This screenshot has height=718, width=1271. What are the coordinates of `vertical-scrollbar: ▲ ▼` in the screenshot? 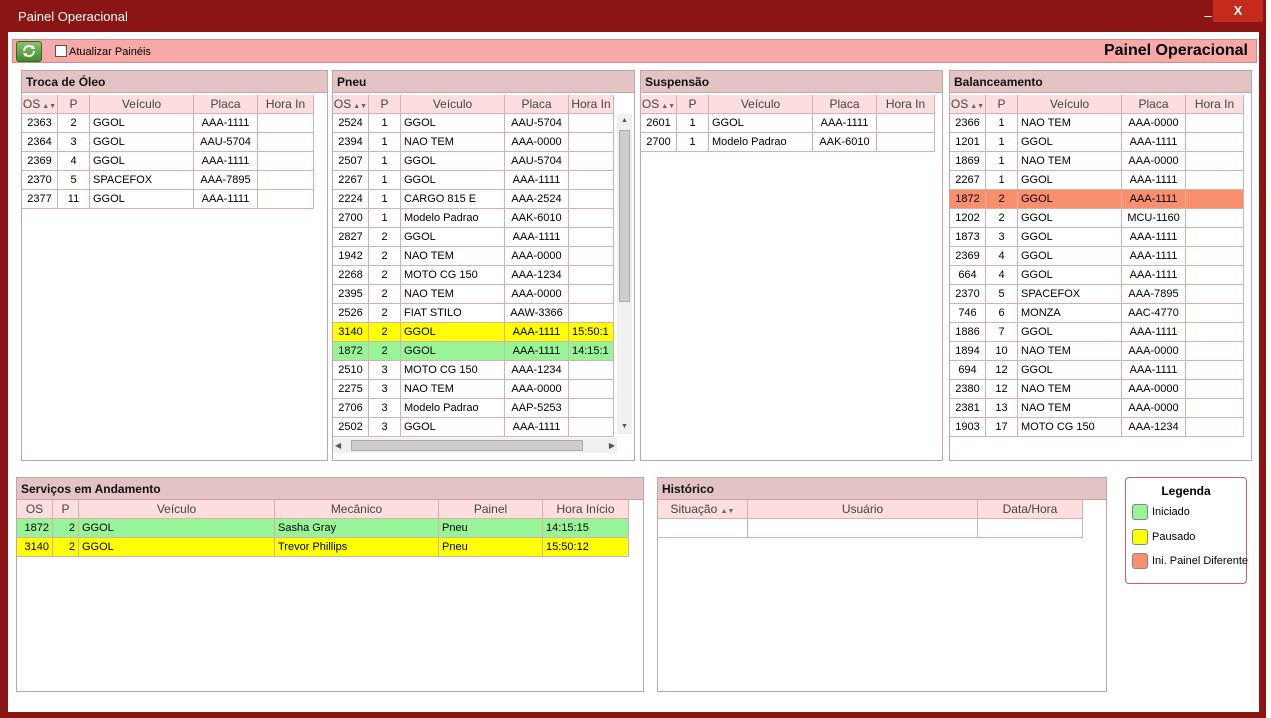 It's located at (624, 274).